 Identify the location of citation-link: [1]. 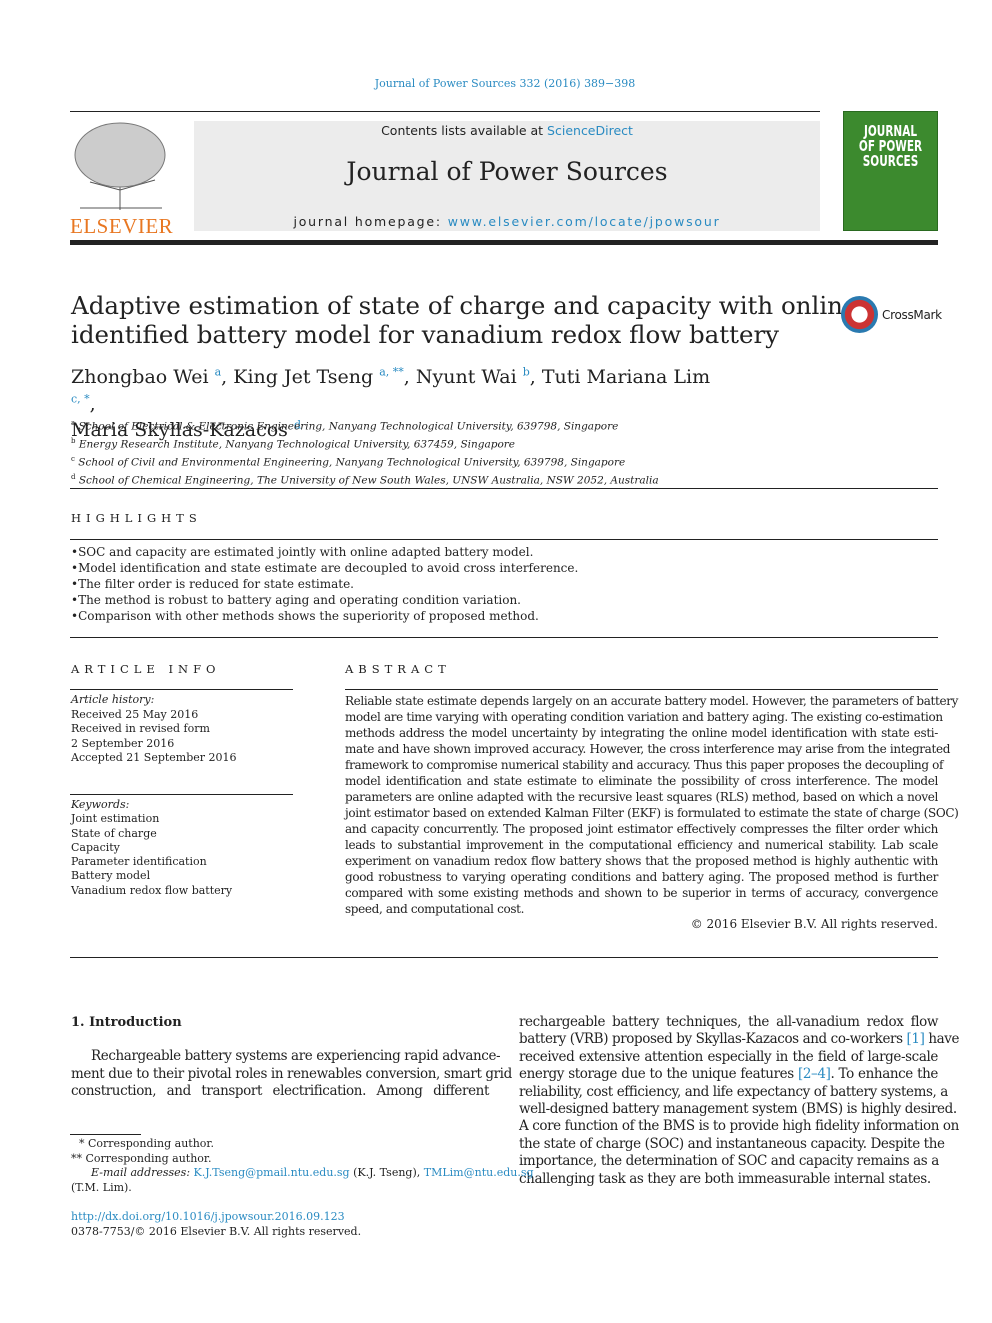
(916, 1039).